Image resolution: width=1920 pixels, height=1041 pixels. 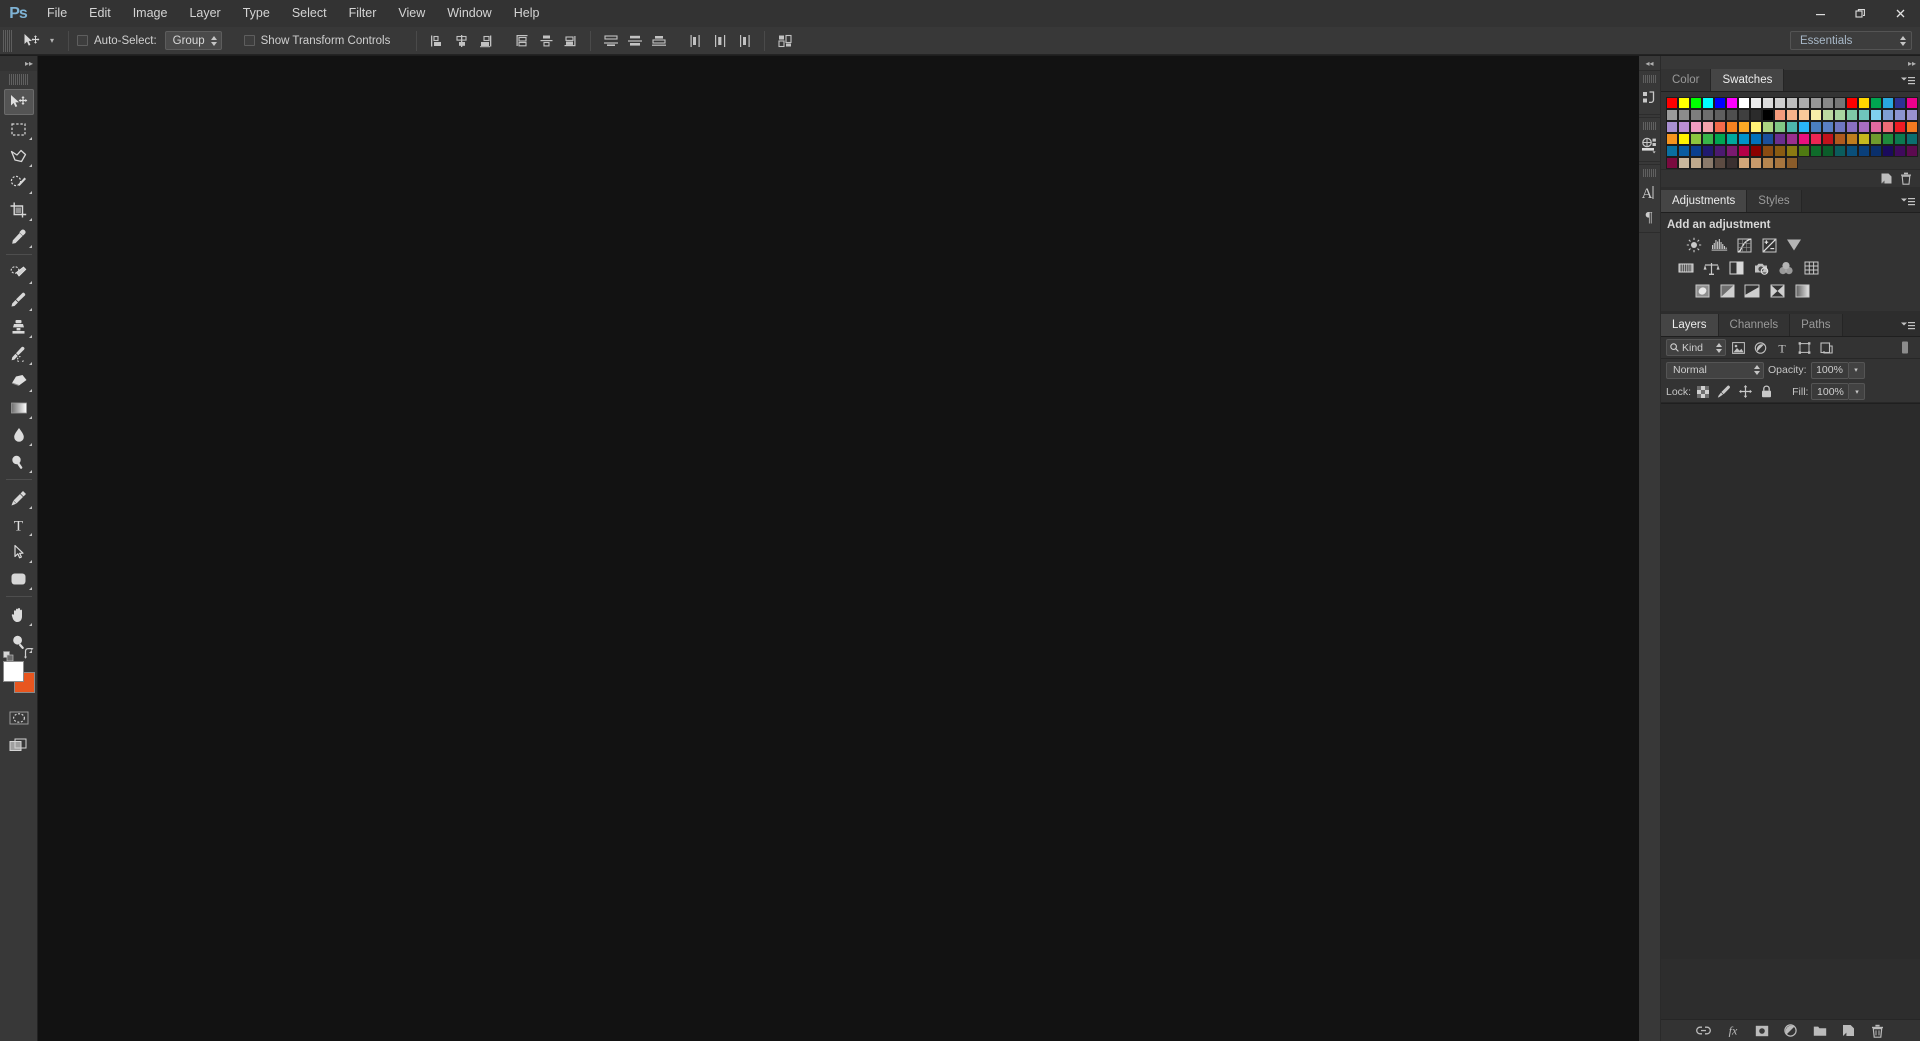 I want to click on lock-position-button, so click(x=1745, y=392).